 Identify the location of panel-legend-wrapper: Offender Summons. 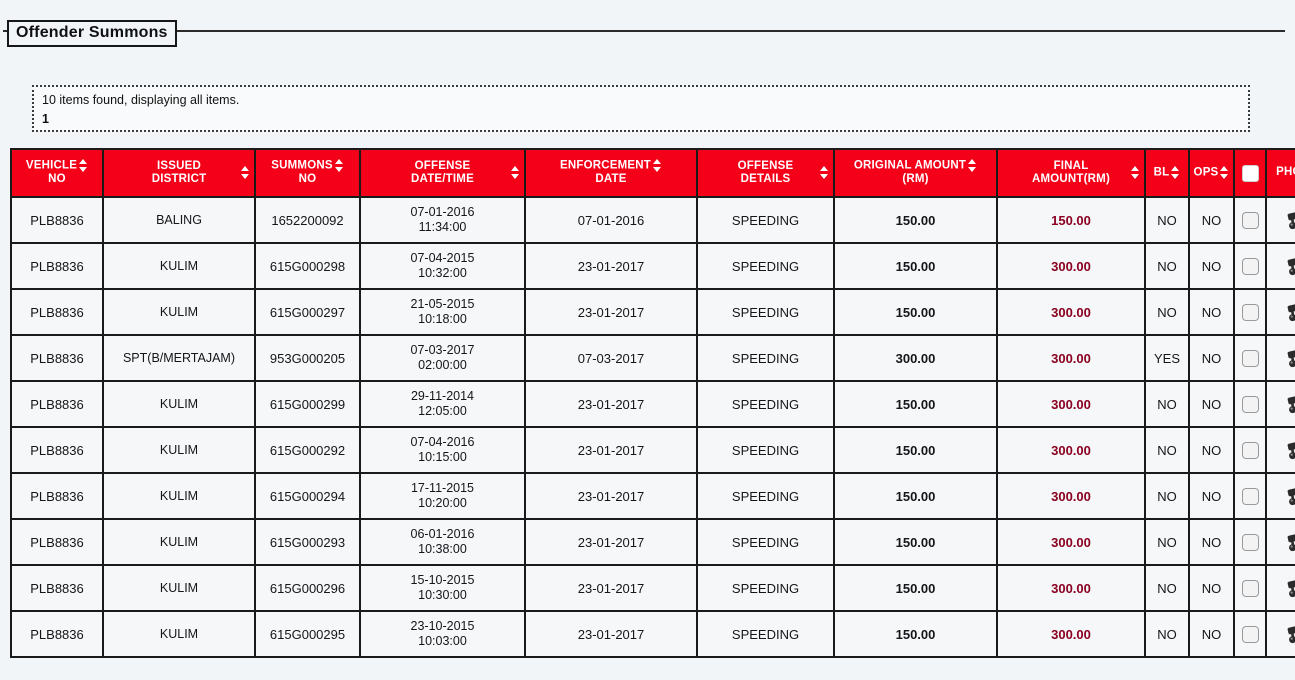
(92, 33).